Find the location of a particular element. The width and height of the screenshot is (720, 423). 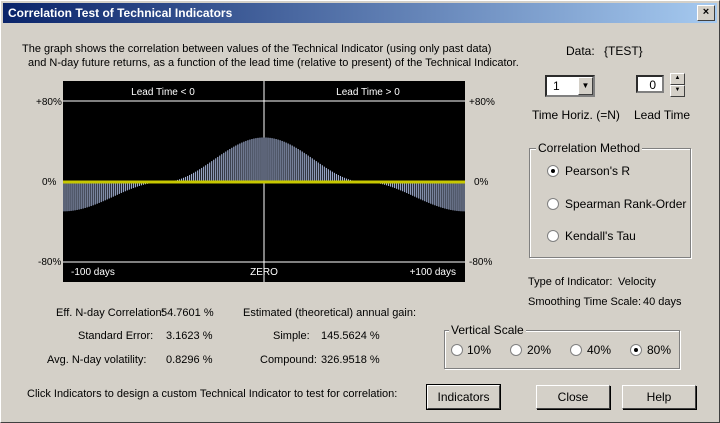

scale-80-label: 80% is located at coordinates (659, 350).